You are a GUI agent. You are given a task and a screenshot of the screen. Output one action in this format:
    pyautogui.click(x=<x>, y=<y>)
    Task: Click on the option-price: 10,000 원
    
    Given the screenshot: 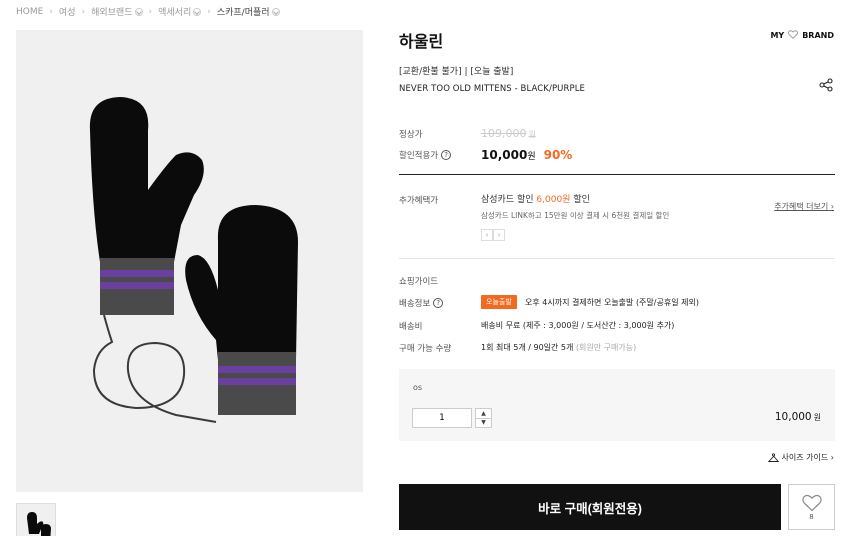 What is the action you would take?
    pyautogui.click(x=797, y=417)
    